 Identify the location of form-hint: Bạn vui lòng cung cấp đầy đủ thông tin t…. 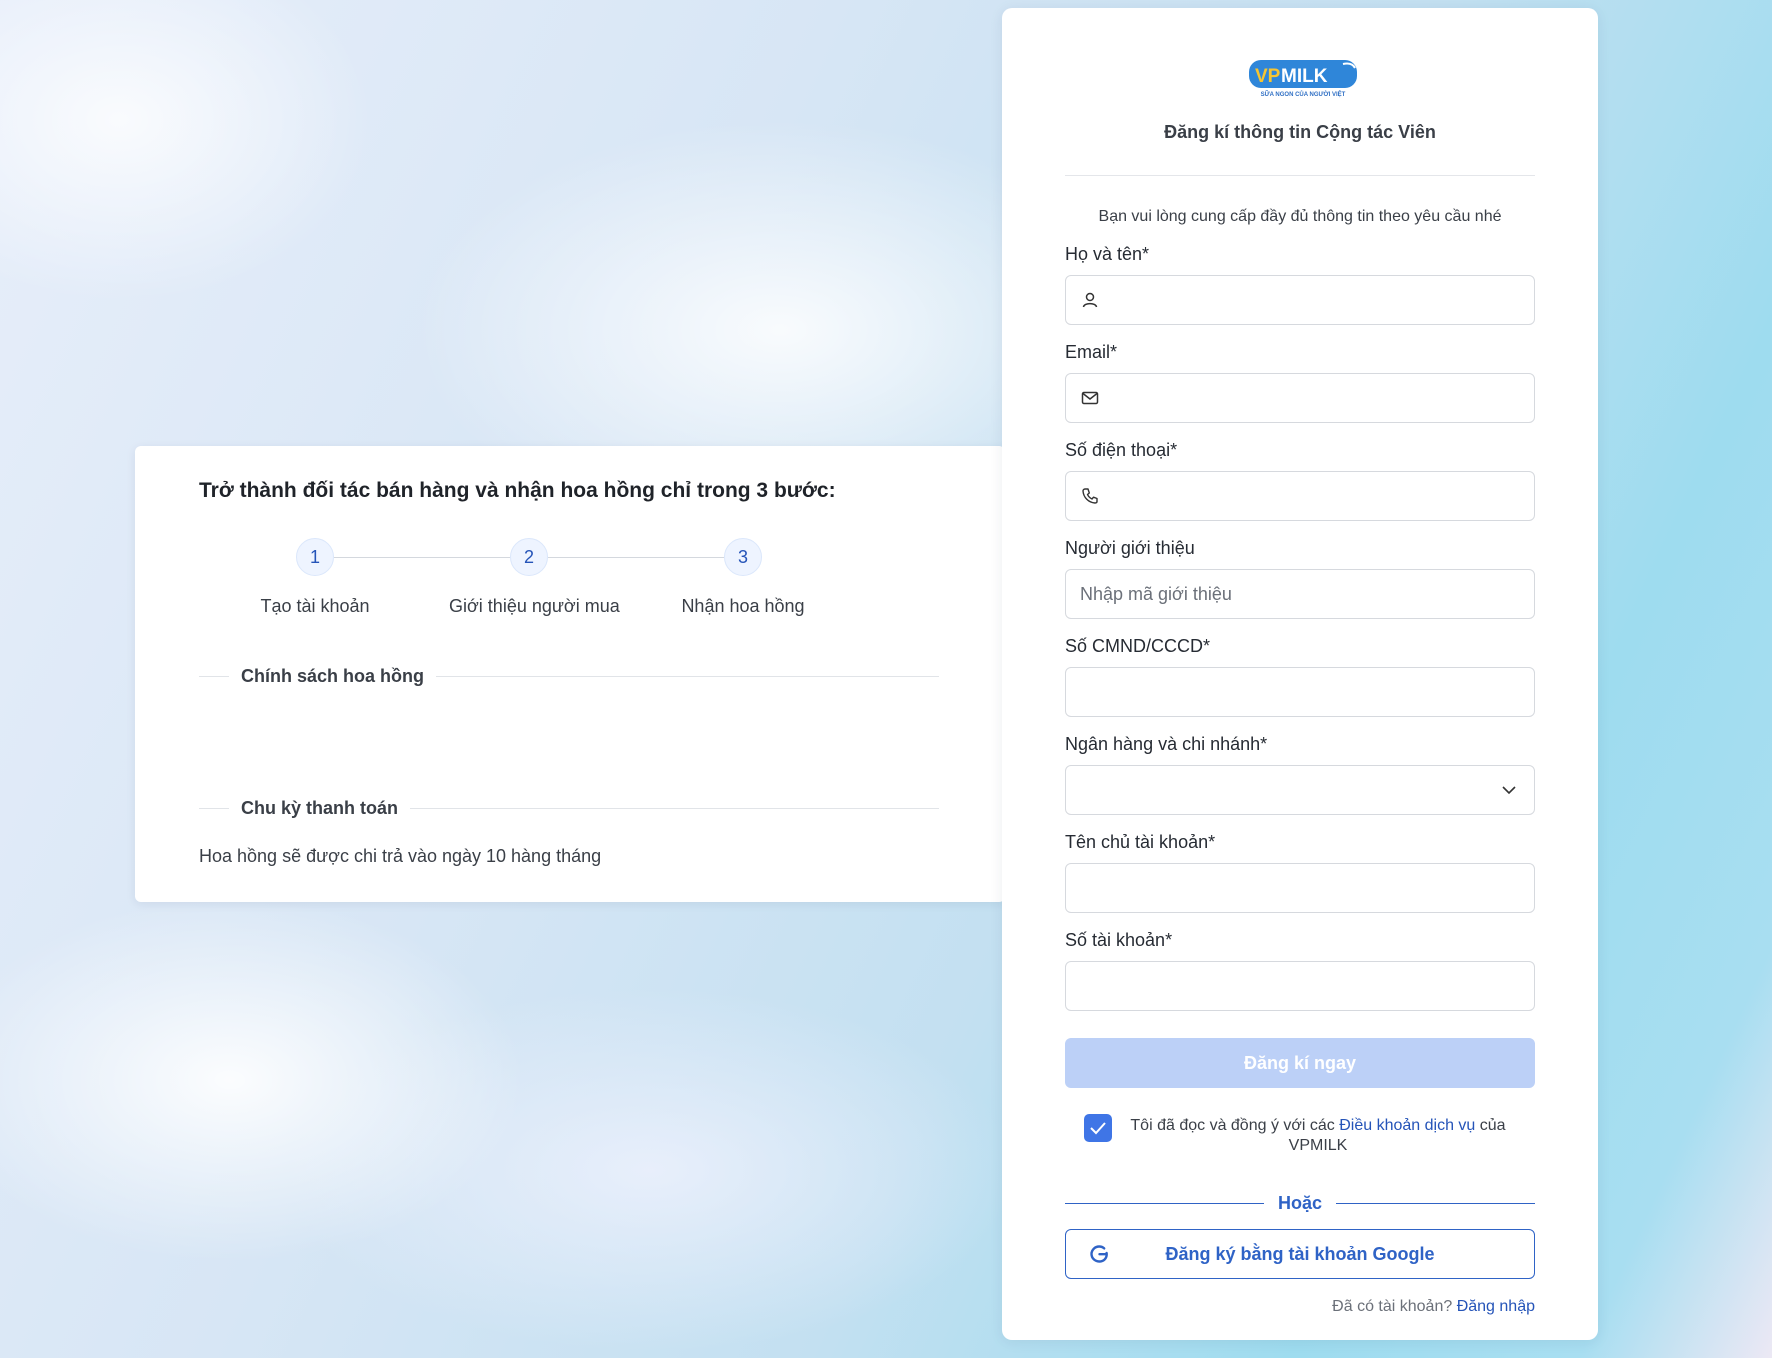
(1300, 216).